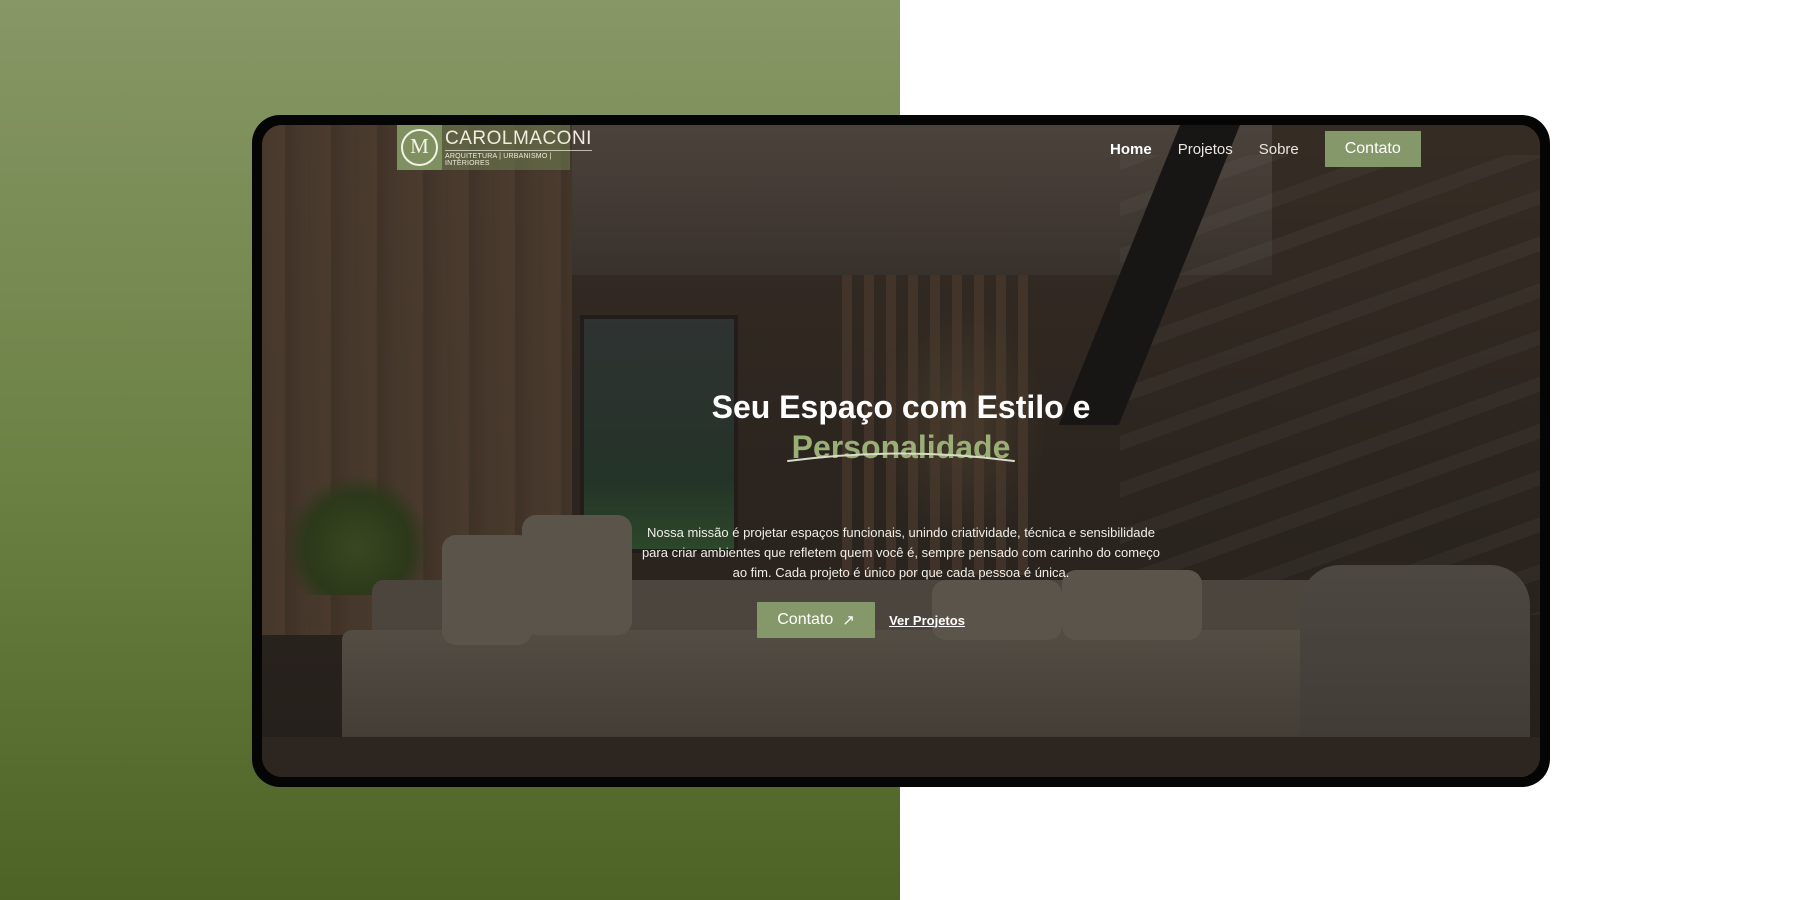  What do you see at coordinates (1279, 149) in the screenshot?
I see `nav-link-sobre: Sobre` at bounding box center [1279, 149].